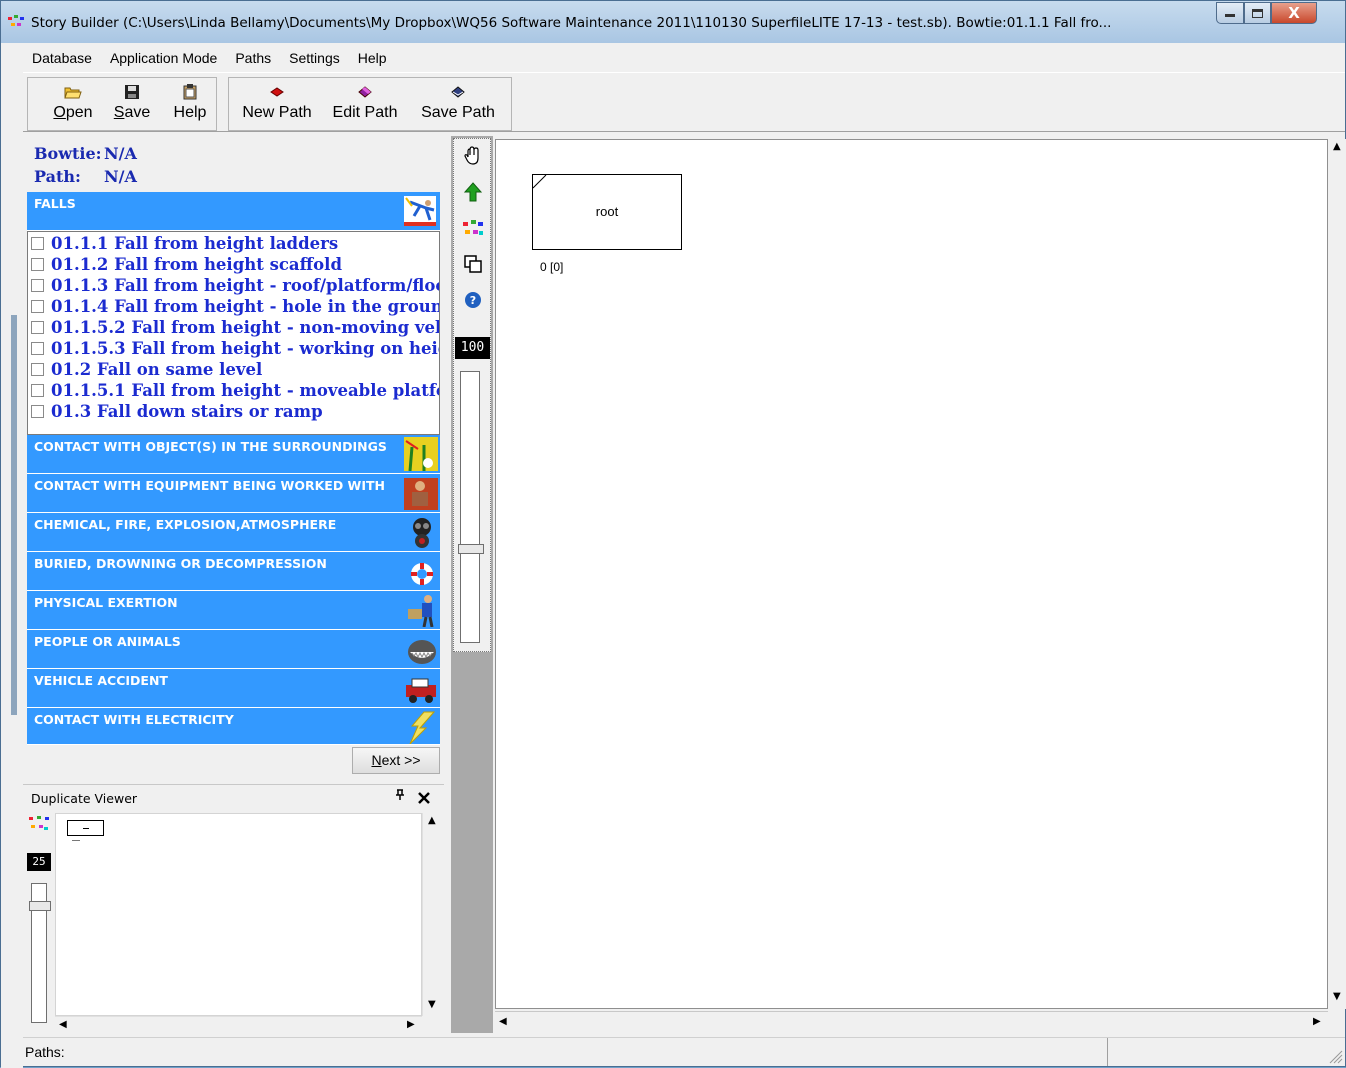  I want to click on category-label: CONTACT WITH EQUIPMENT BEING WORKED WITH, so click(209, 485).